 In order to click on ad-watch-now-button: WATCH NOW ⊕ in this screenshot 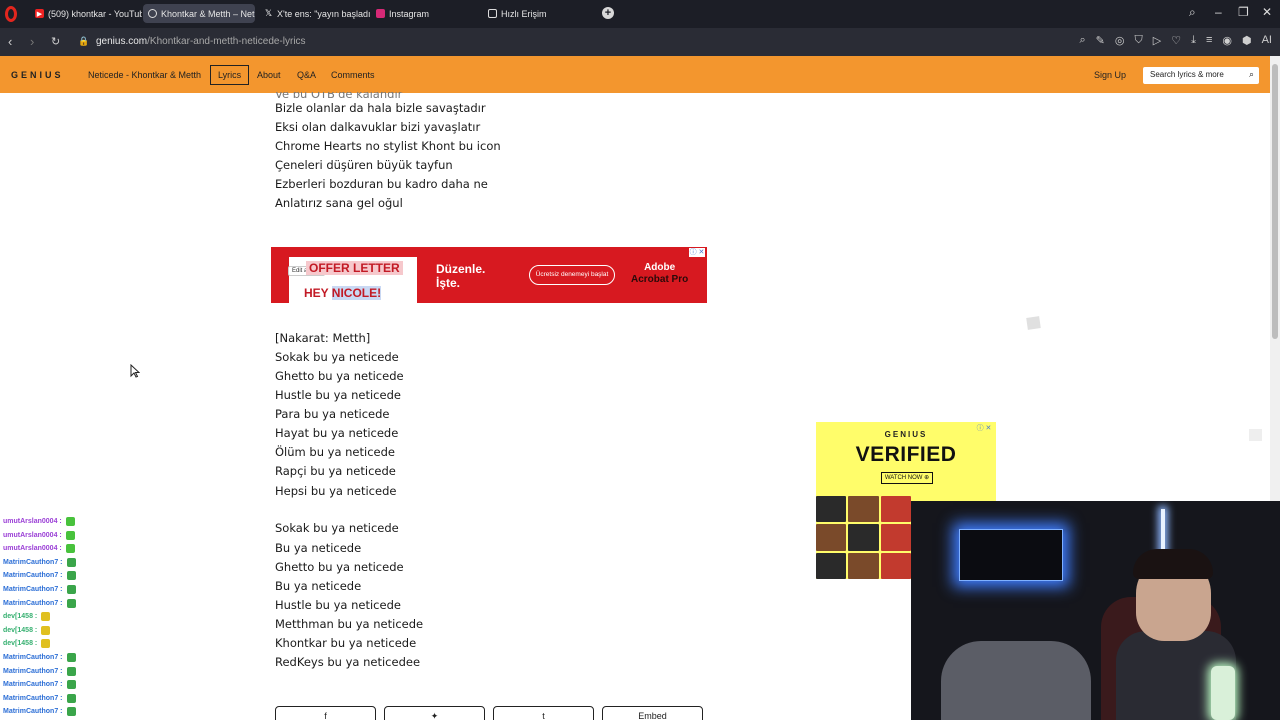, I will do `click(907, 478)`.